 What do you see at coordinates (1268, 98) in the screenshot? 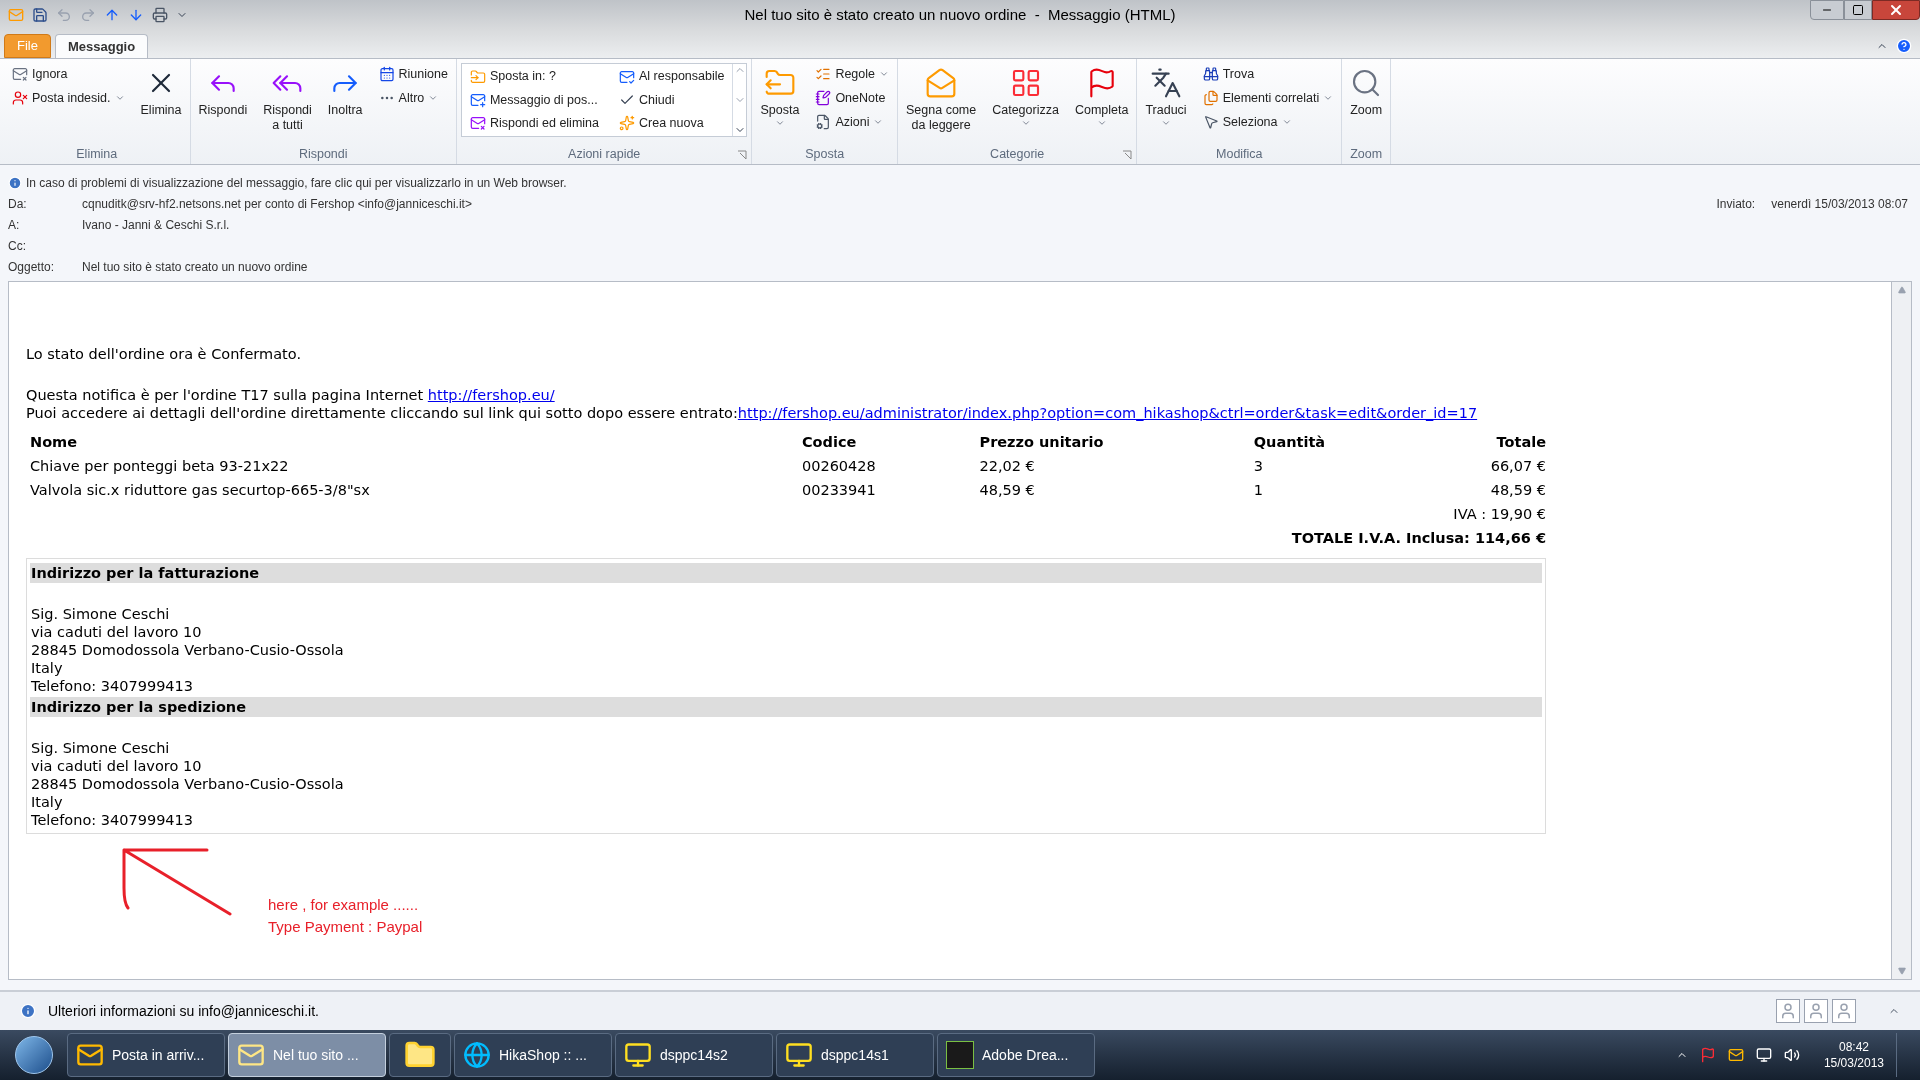
I see `ribbon-button: Elementi correlati` at bounding box center [1268, 98].